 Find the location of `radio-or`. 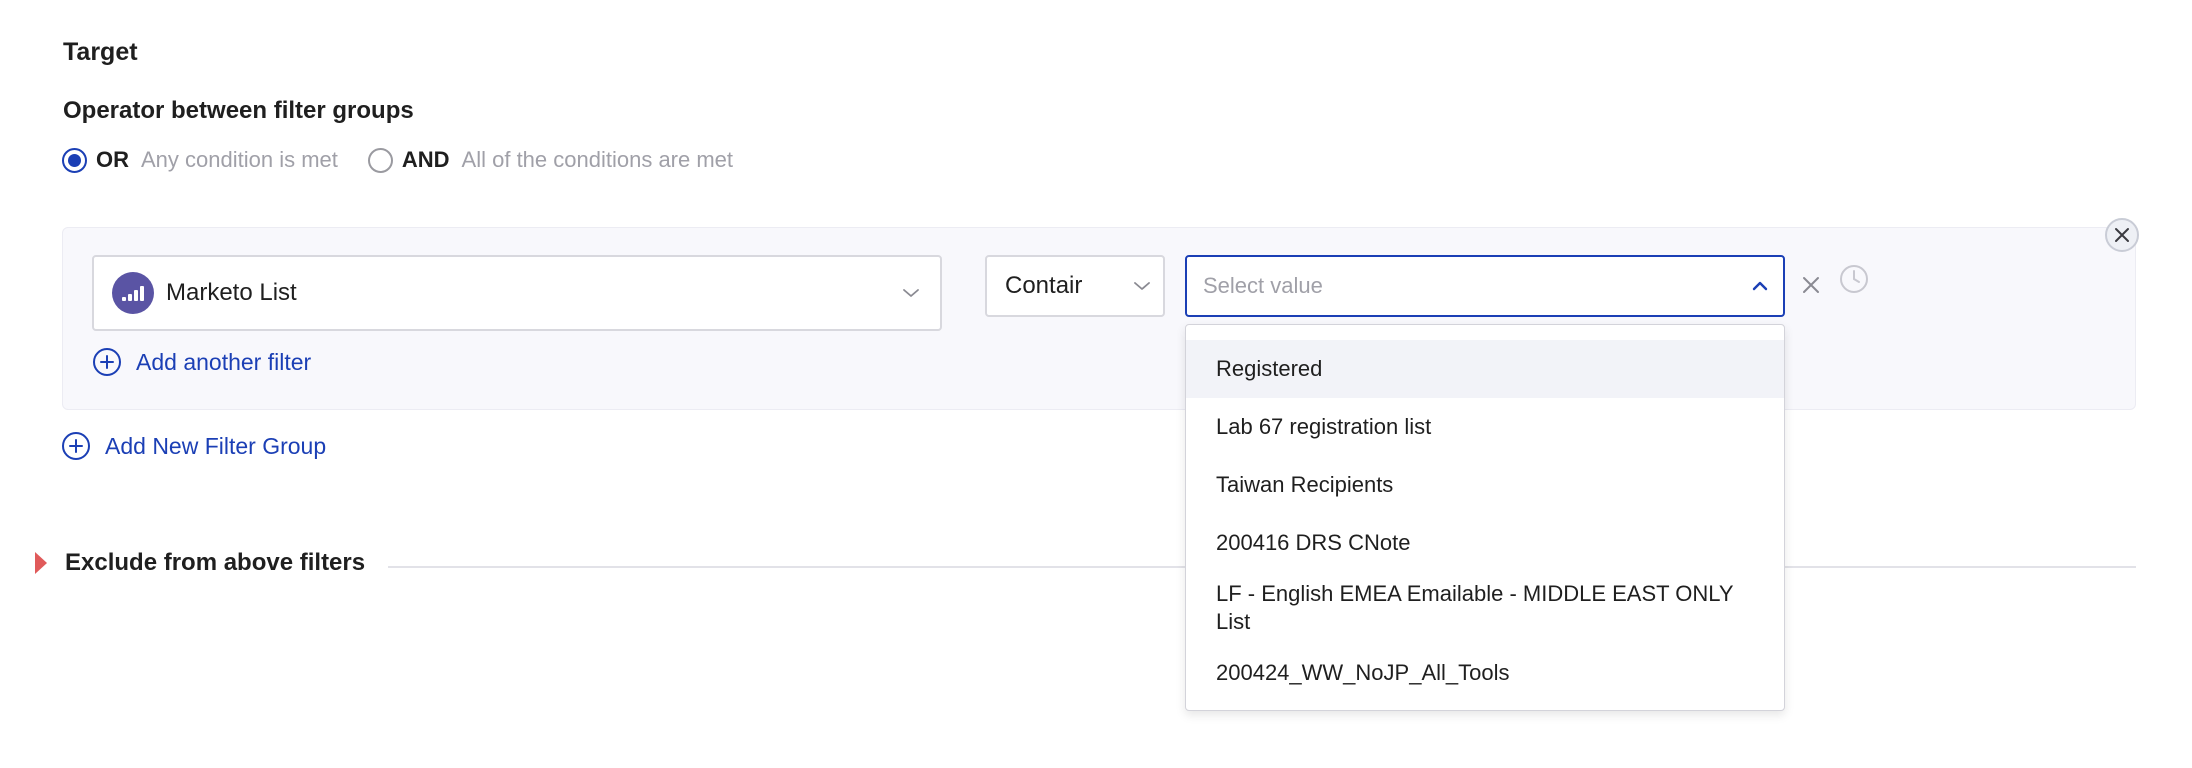

radio-or is located at coordinates (74, 160).